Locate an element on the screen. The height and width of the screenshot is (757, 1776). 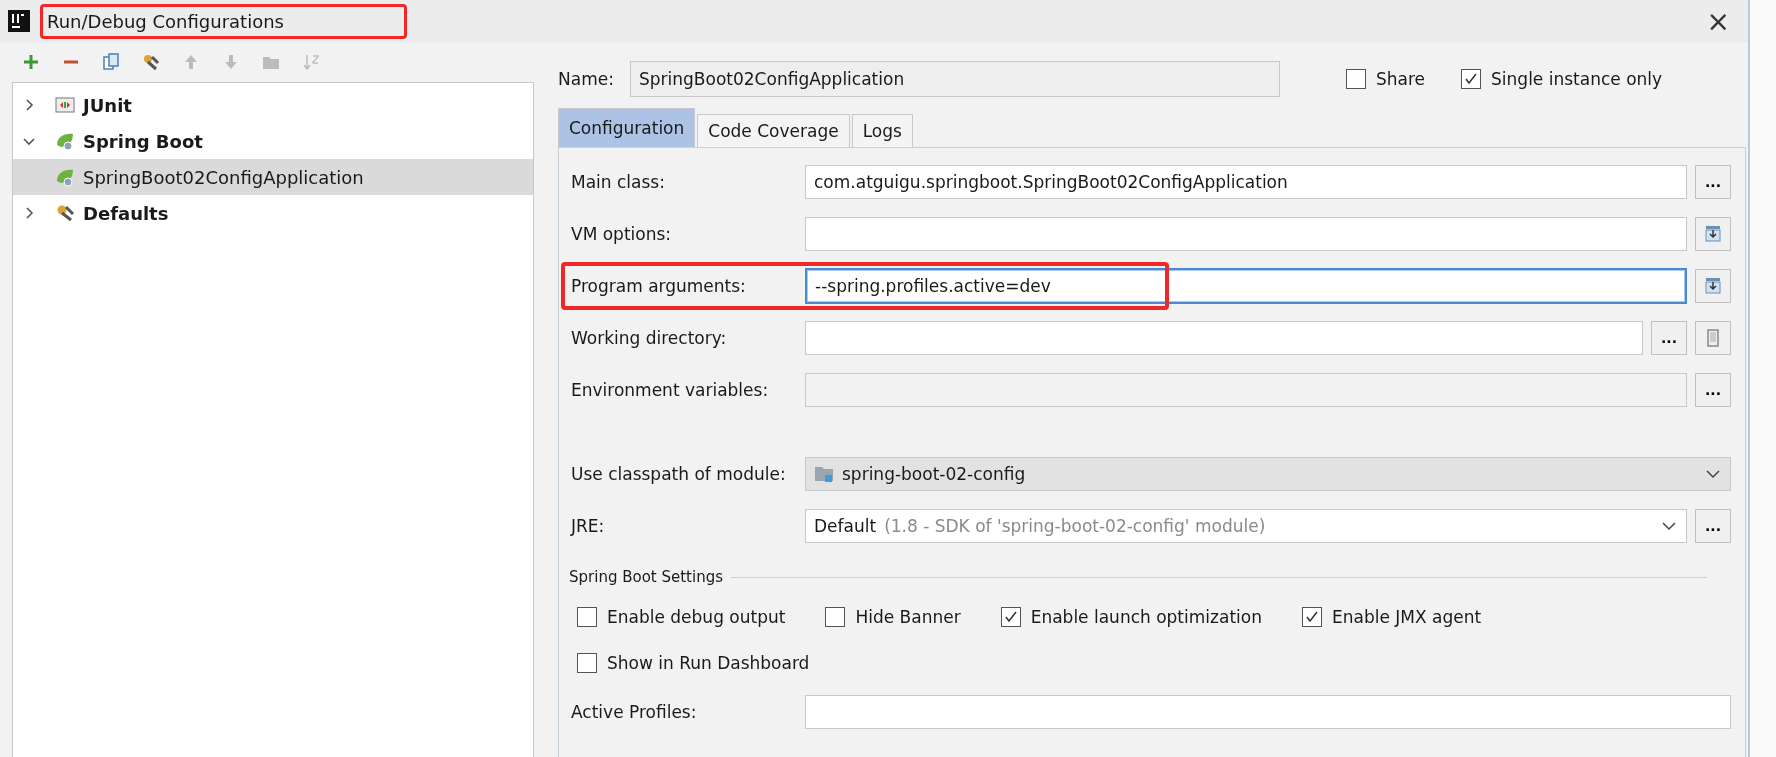
checkbox: Hide Banner is located at coordinates (893, 617).